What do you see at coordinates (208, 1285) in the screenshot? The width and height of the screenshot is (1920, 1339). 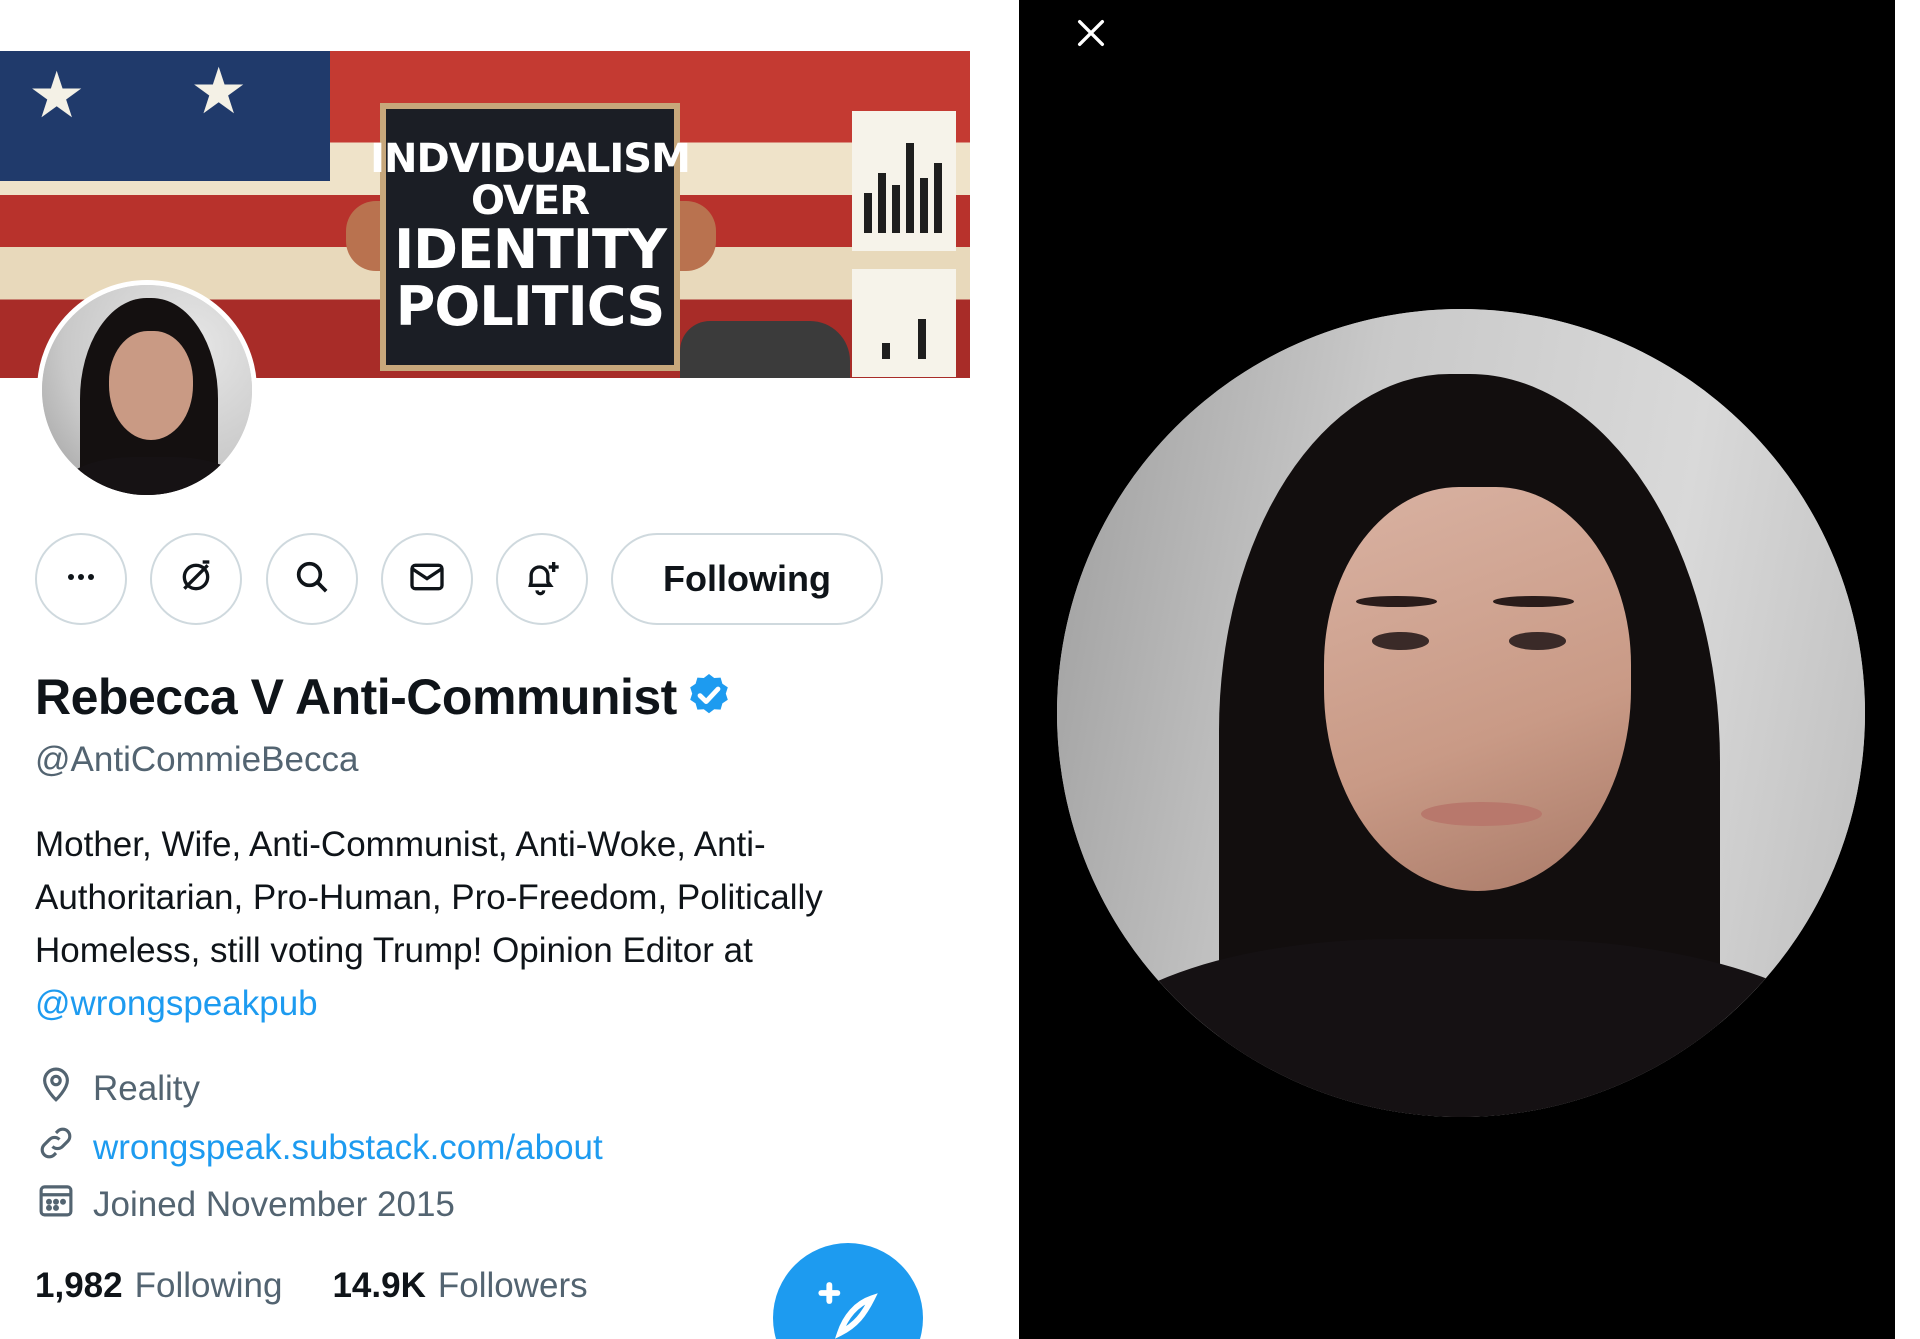 I see `following-label: Following` at bounding box center [208, 1285].